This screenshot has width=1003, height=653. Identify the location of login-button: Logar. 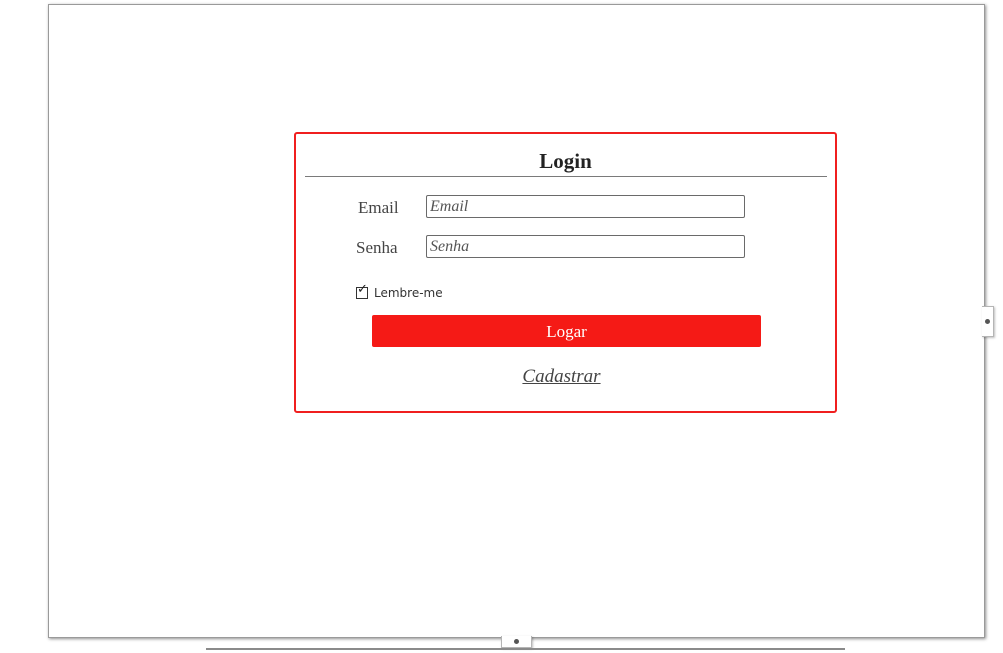
(566, 331).